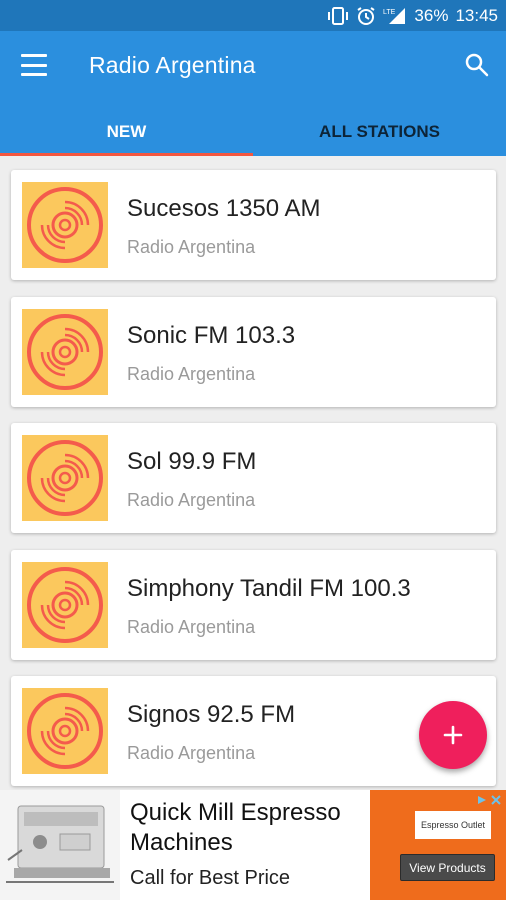 The width and height of the screenshot is (506, 900). I want to click on station-card: Sol 99.9 FM Radio Argentina, so click(253, 478).